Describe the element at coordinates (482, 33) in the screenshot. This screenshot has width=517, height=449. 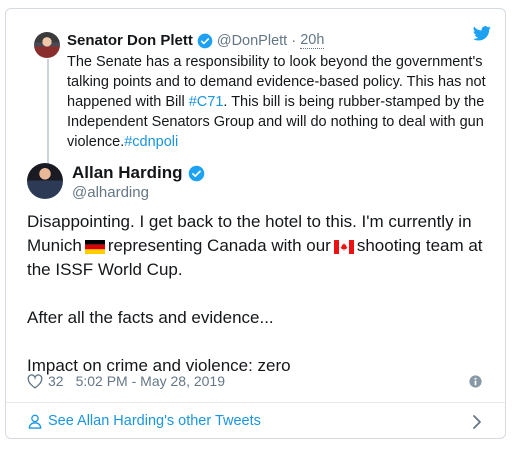
I see `twitter-bird-icon` at that location.